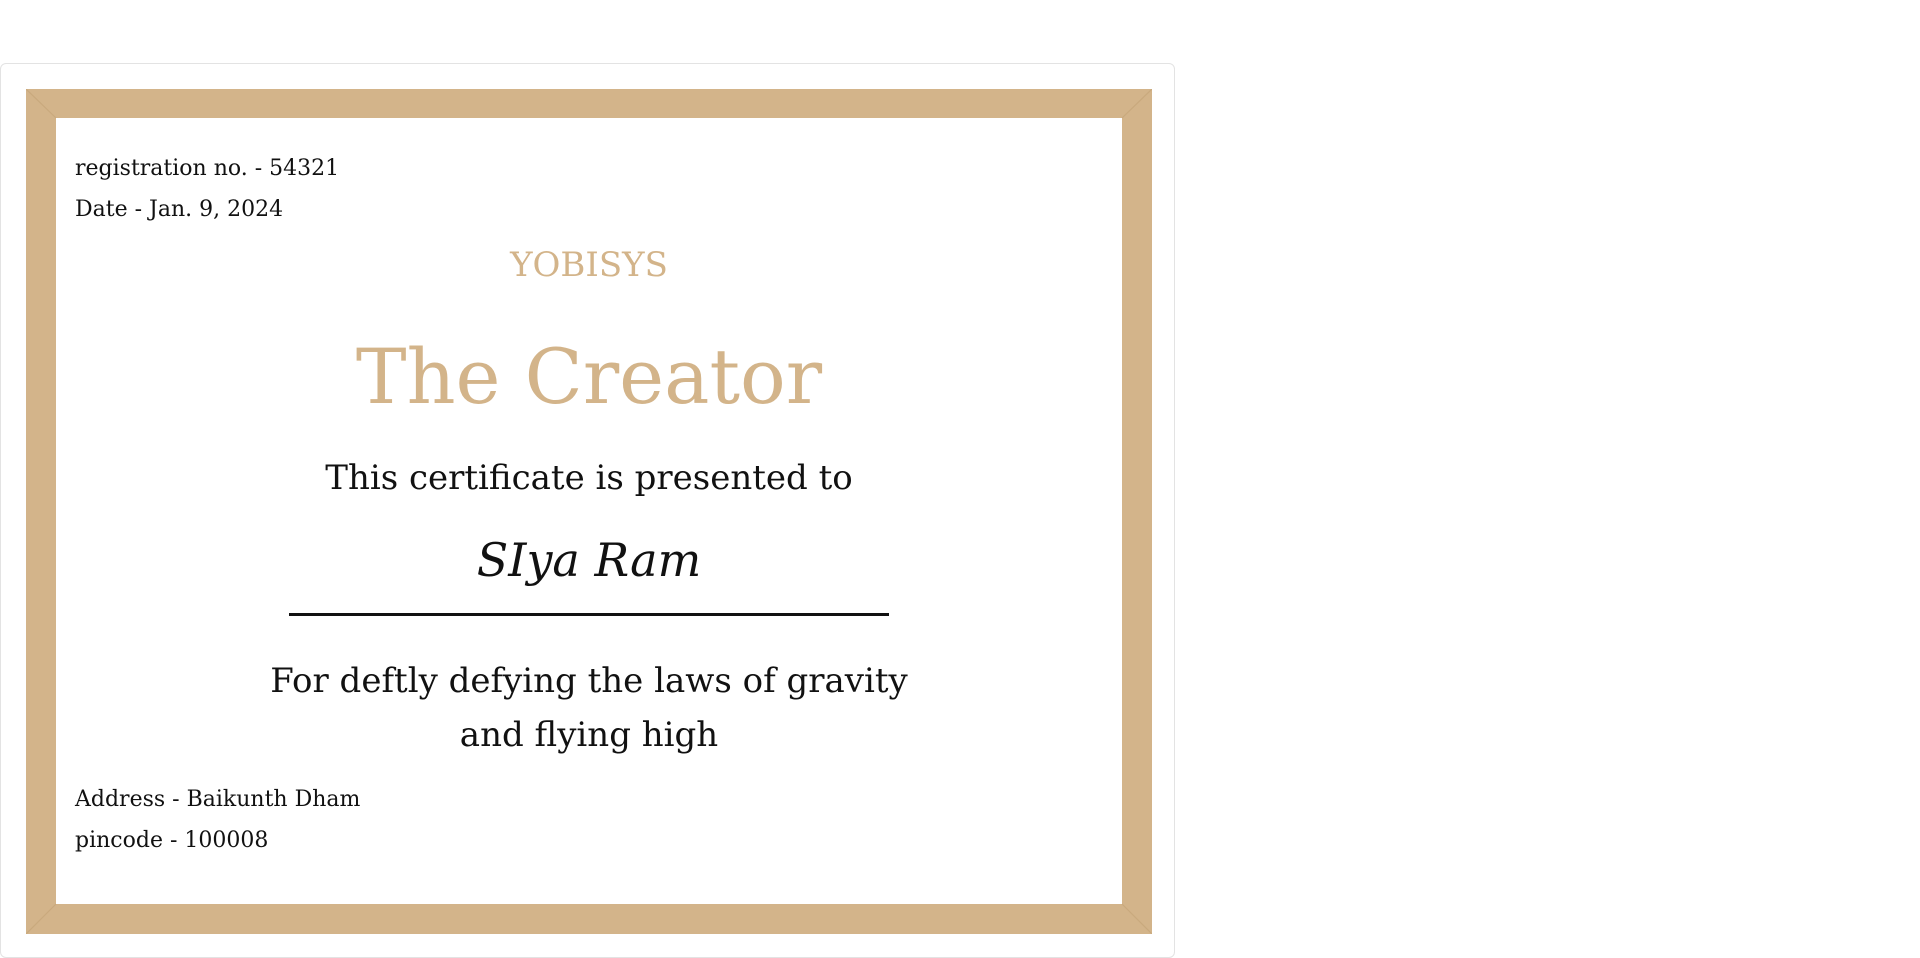 Image resolution: width=1920 pixels, height=958 pixels. I want to click on recipient-underline, so click(589, 614).